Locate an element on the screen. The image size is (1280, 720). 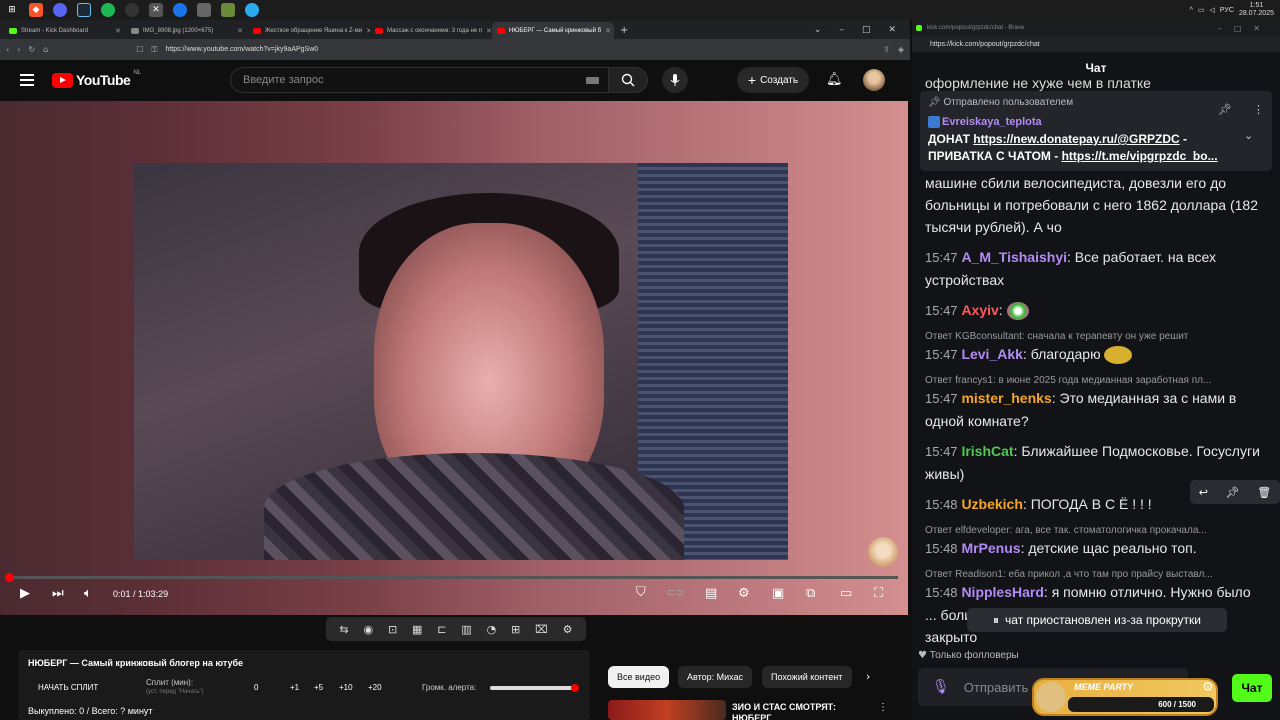
start-split-button: НАЧАТЬ СПЛИТ is located at coordinates (68, 687).